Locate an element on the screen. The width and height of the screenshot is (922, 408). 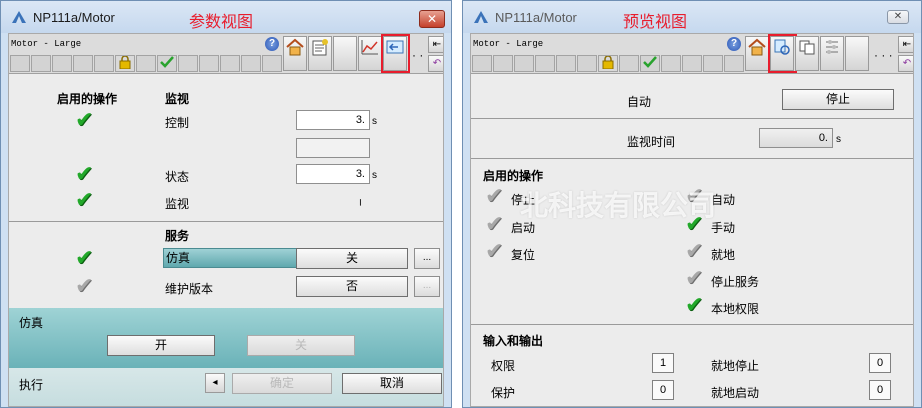
monitor-header: 监视 is located at coordinates (177, 99).